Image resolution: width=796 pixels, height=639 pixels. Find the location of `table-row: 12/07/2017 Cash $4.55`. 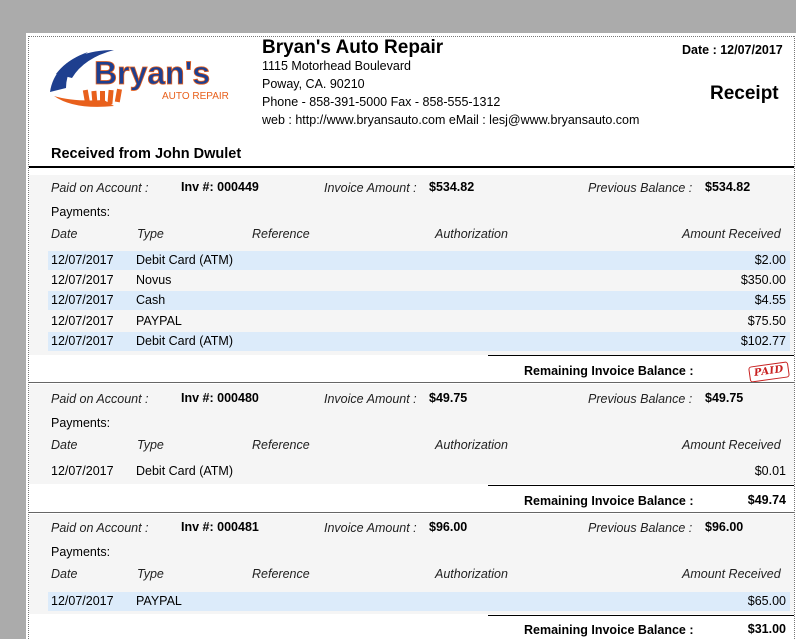

table-row: 12/07/2017 Cash $4.55 is located at coordinates (419, 300).